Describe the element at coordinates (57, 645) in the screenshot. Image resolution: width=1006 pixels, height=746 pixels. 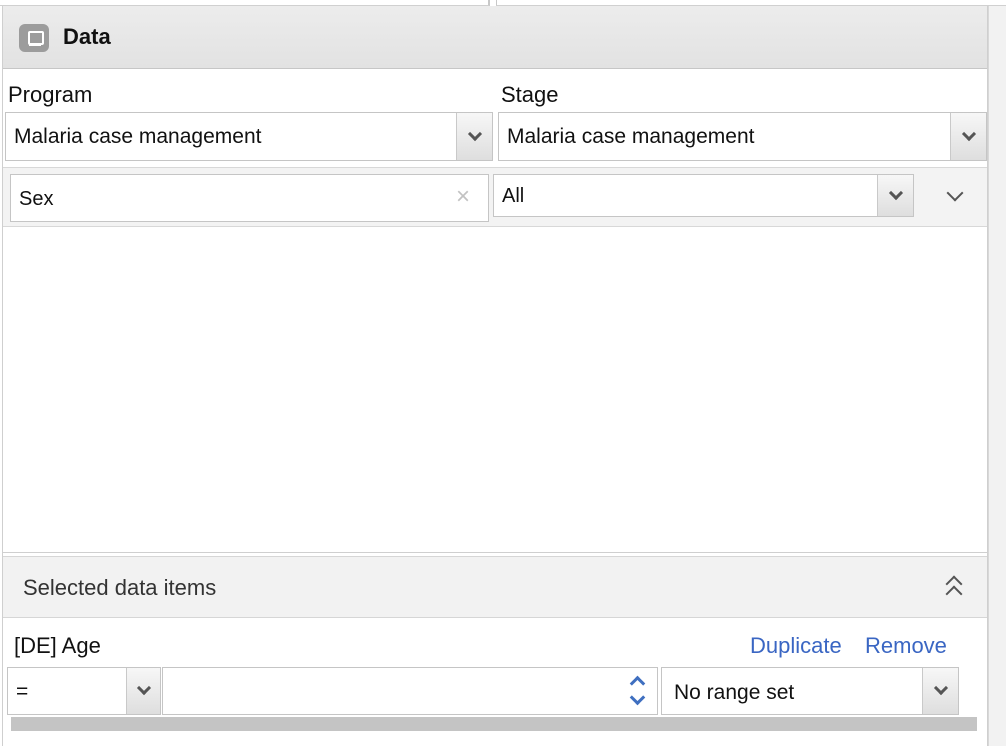
I see `selected-item-name: [DE] Age` at that location.